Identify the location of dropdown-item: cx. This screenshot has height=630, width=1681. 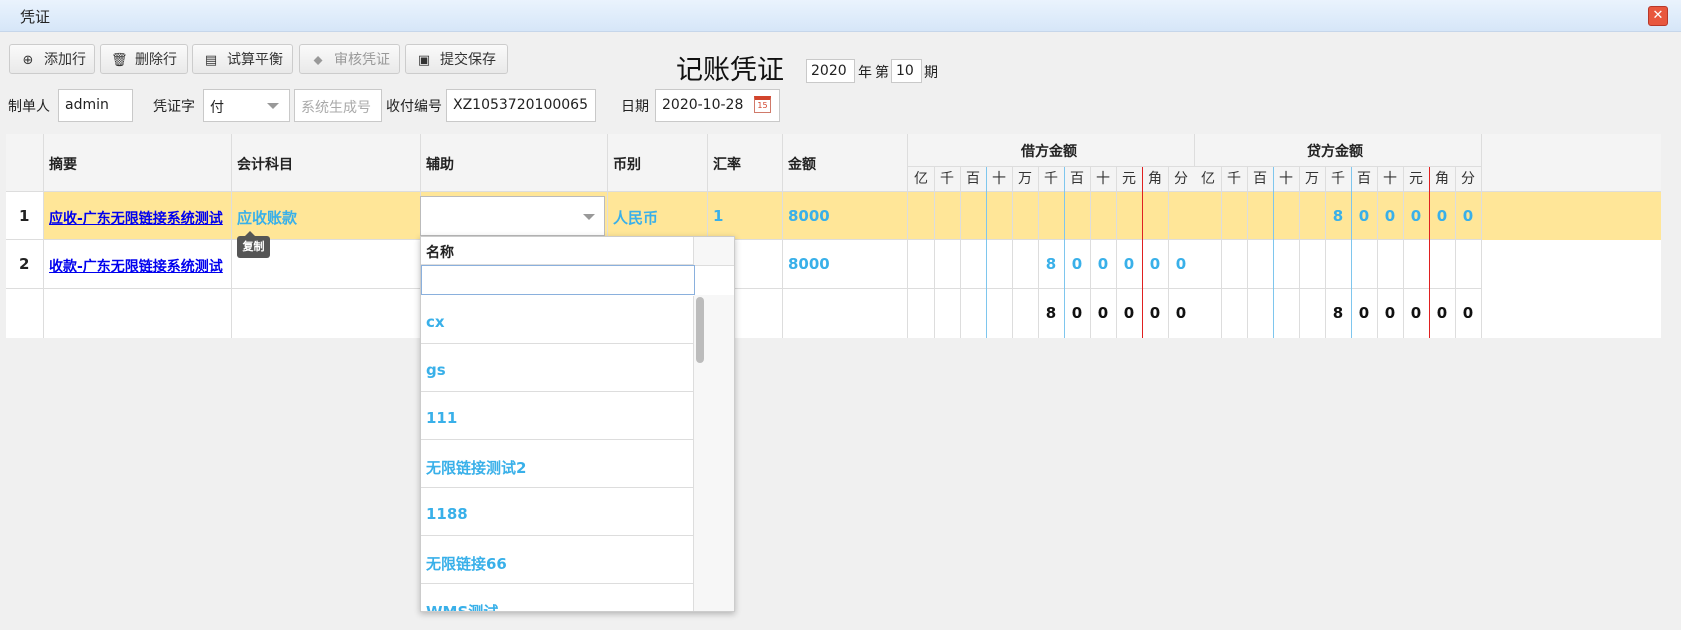
(557, 320).